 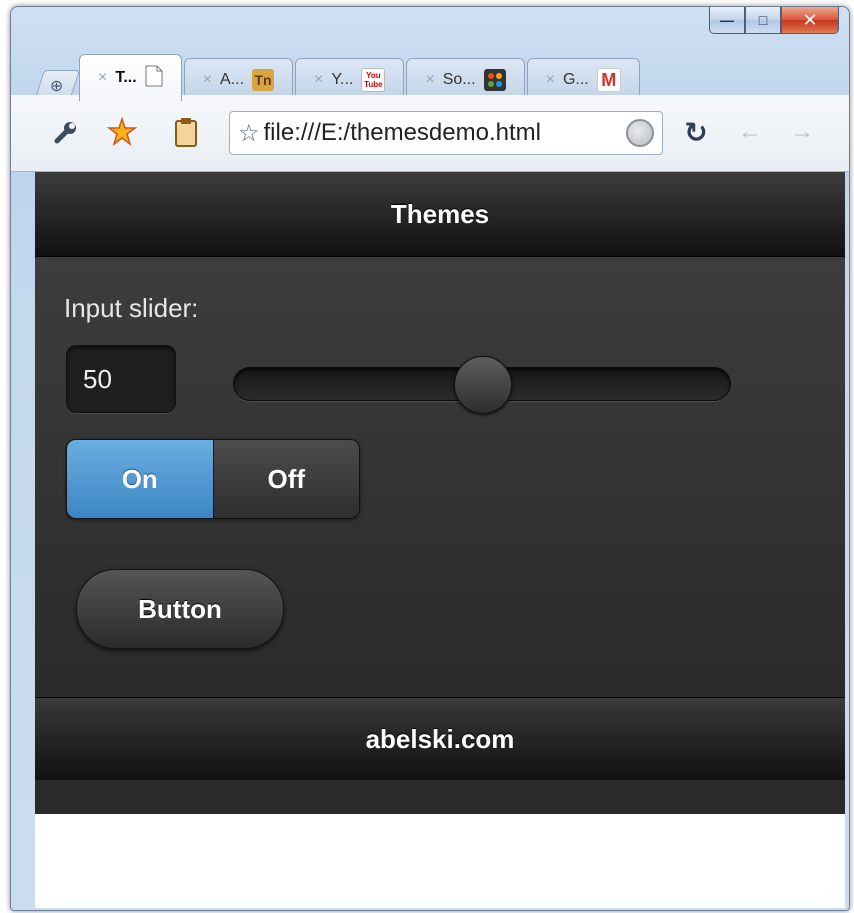 I want to click on footer-text: abelski.com, so click(x=440, y=738).